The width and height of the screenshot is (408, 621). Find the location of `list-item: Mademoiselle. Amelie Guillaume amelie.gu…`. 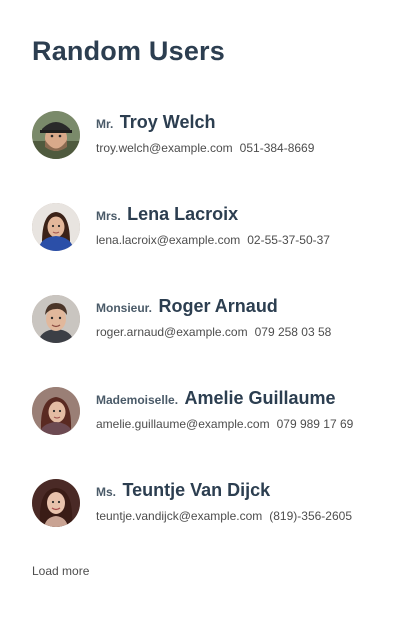

list-item: Mademoiselle. Amelie Guillaume amelie.gu… is located at coordinates (212, 432).